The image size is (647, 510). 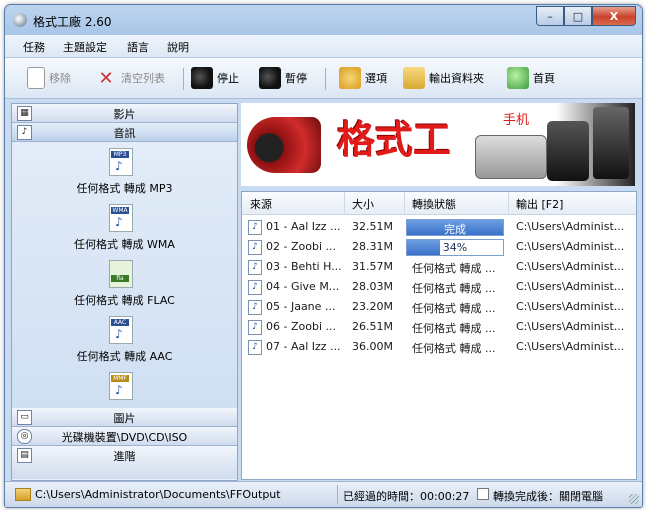 I want to click on row-size: 32.51M, so click(x=372, y=226).